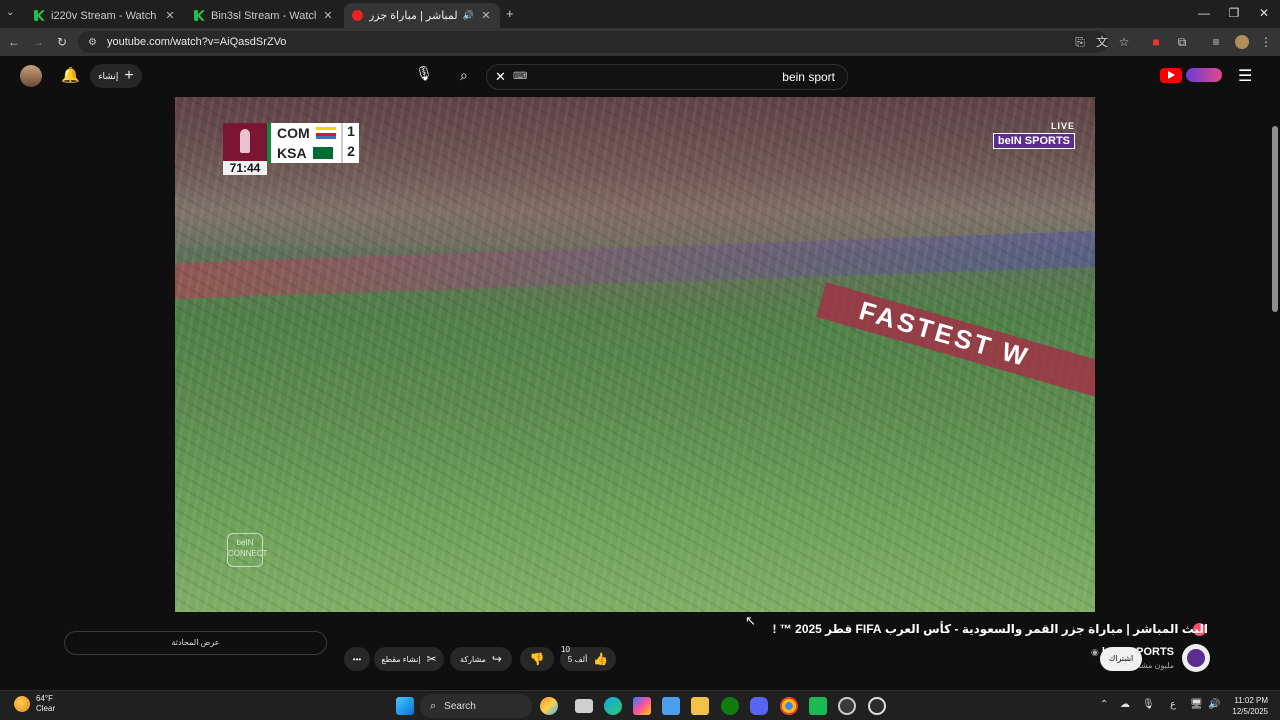  Describe the element at coordinates (92, 42) in the screenshot. I see `site-info-icon: ⚙` at that location.